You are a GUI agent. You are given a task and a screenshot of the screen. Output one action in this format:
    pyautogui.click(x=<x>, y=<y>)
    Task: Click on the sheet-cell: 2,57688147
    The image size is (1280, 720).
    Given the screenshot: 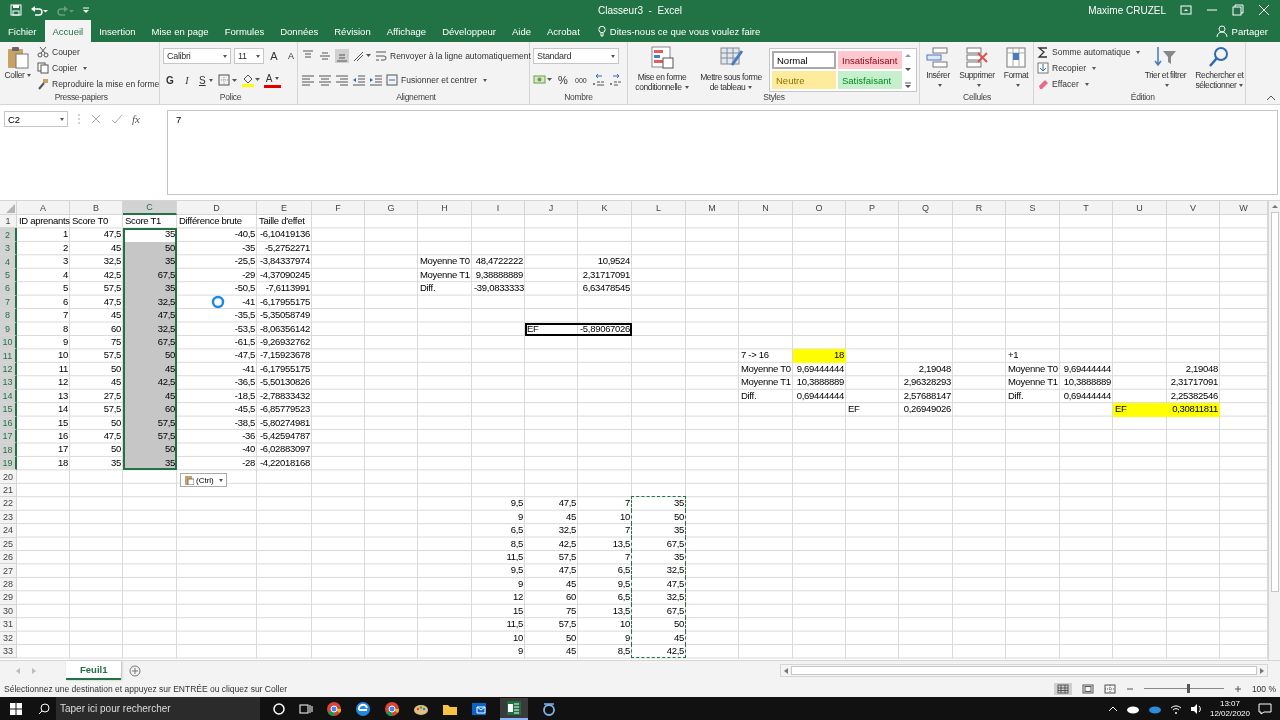 What is the action you would take?
    pyautogui.click(x=926, y=396)
    